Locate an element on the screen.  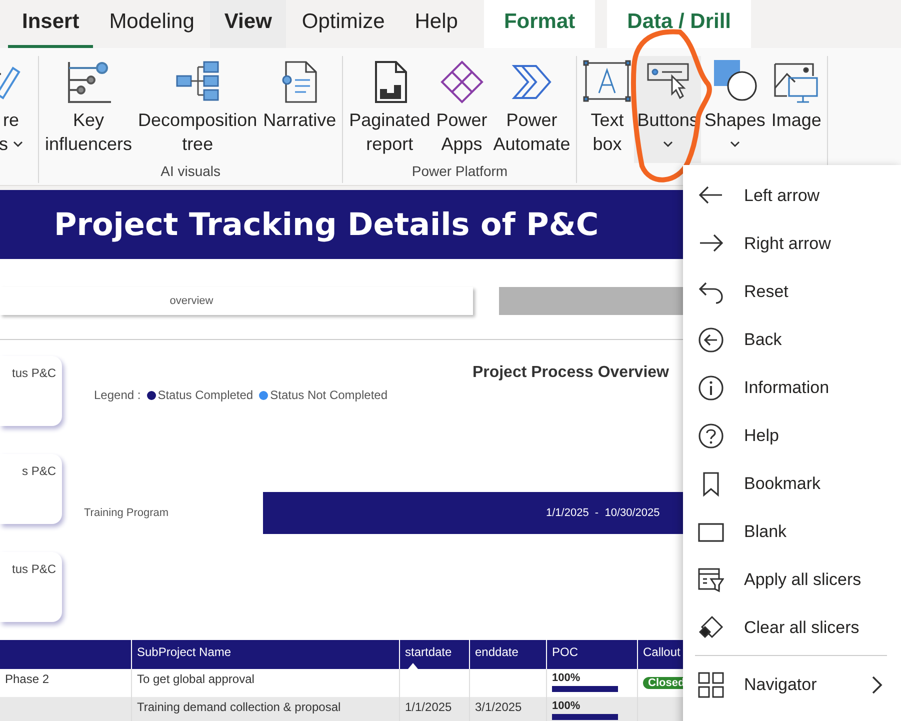
legend-text: Status Completed is located at coordinates (206, 395).